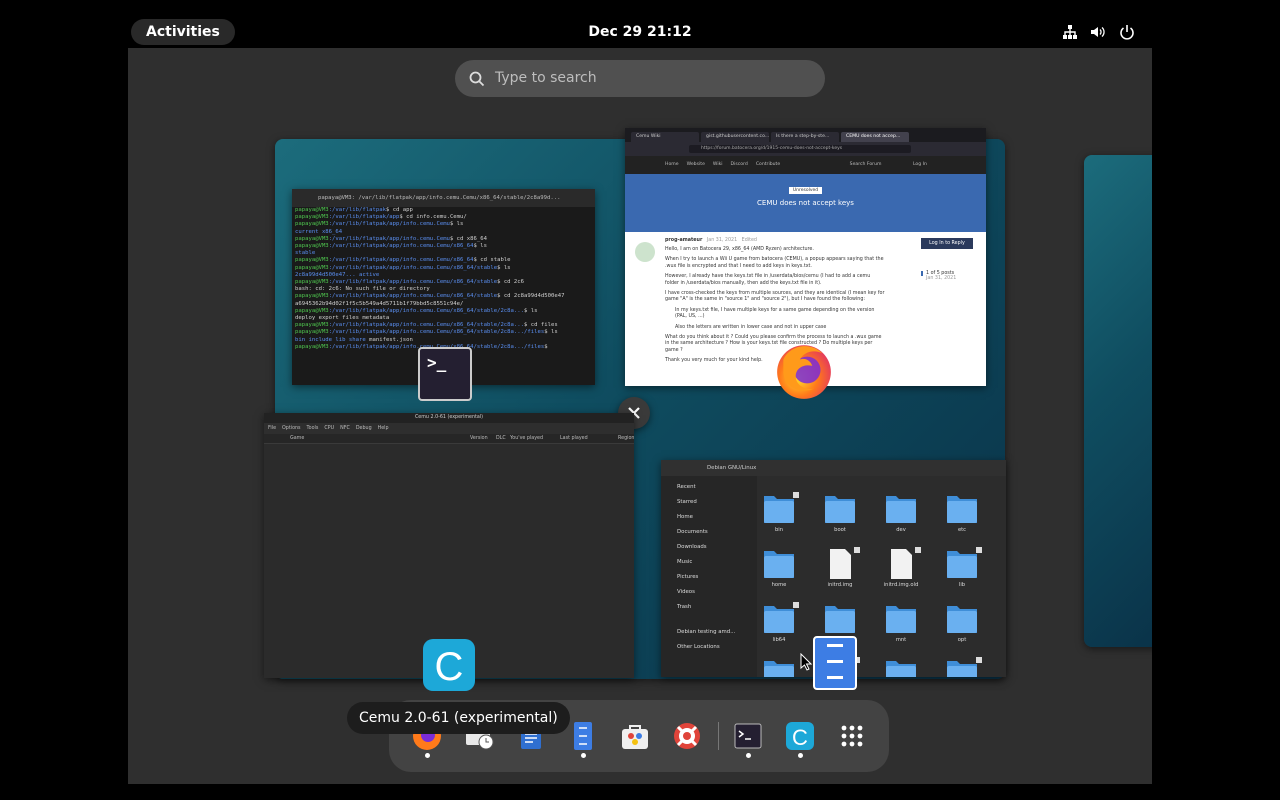  What do you see at coordinates (672, 164) in the screenshot?
I see `forum-nav-link: Home` at bounding box center [672, 164].